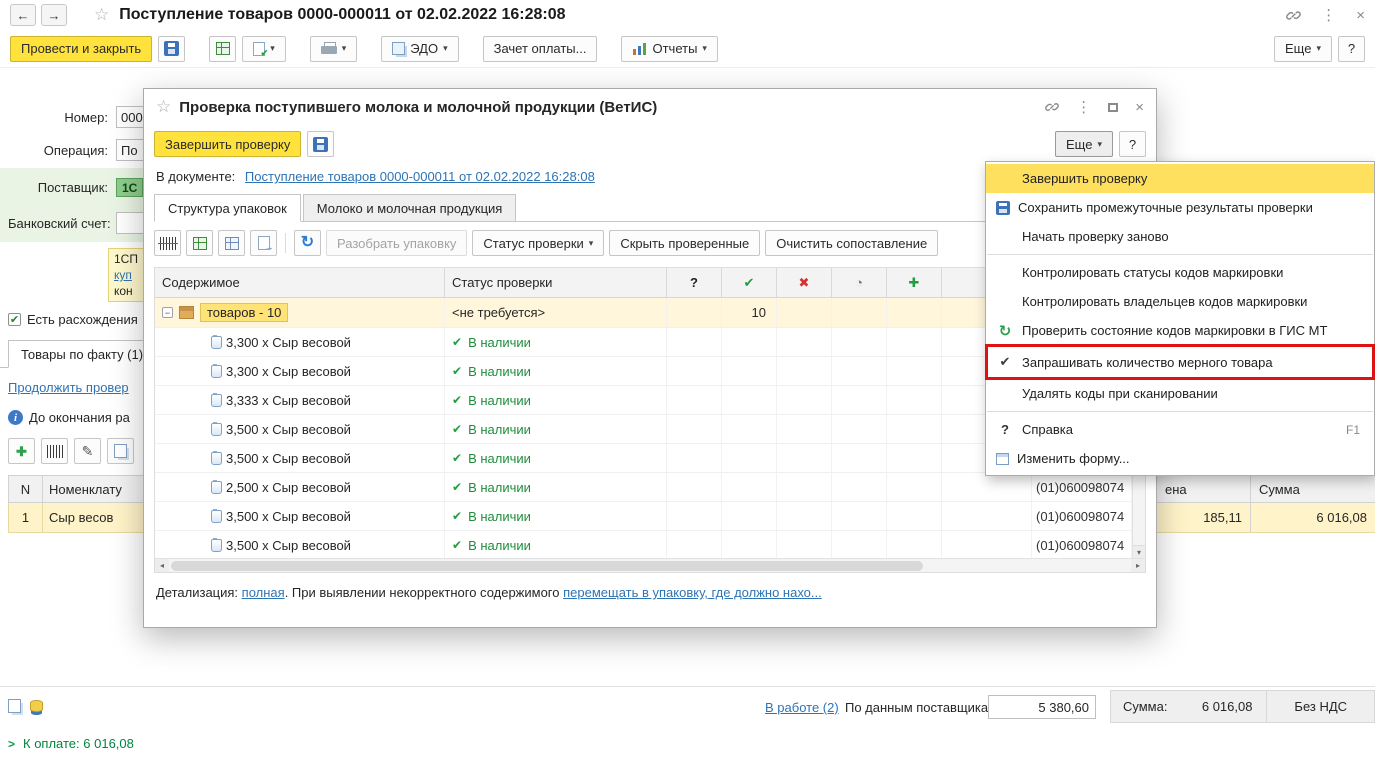 This screenshot has width=1375, height=757. What do you see at coordinates (300, 282) in the screenshot?
I see `col-content: Содержимое` at bounding box center [300, 282].